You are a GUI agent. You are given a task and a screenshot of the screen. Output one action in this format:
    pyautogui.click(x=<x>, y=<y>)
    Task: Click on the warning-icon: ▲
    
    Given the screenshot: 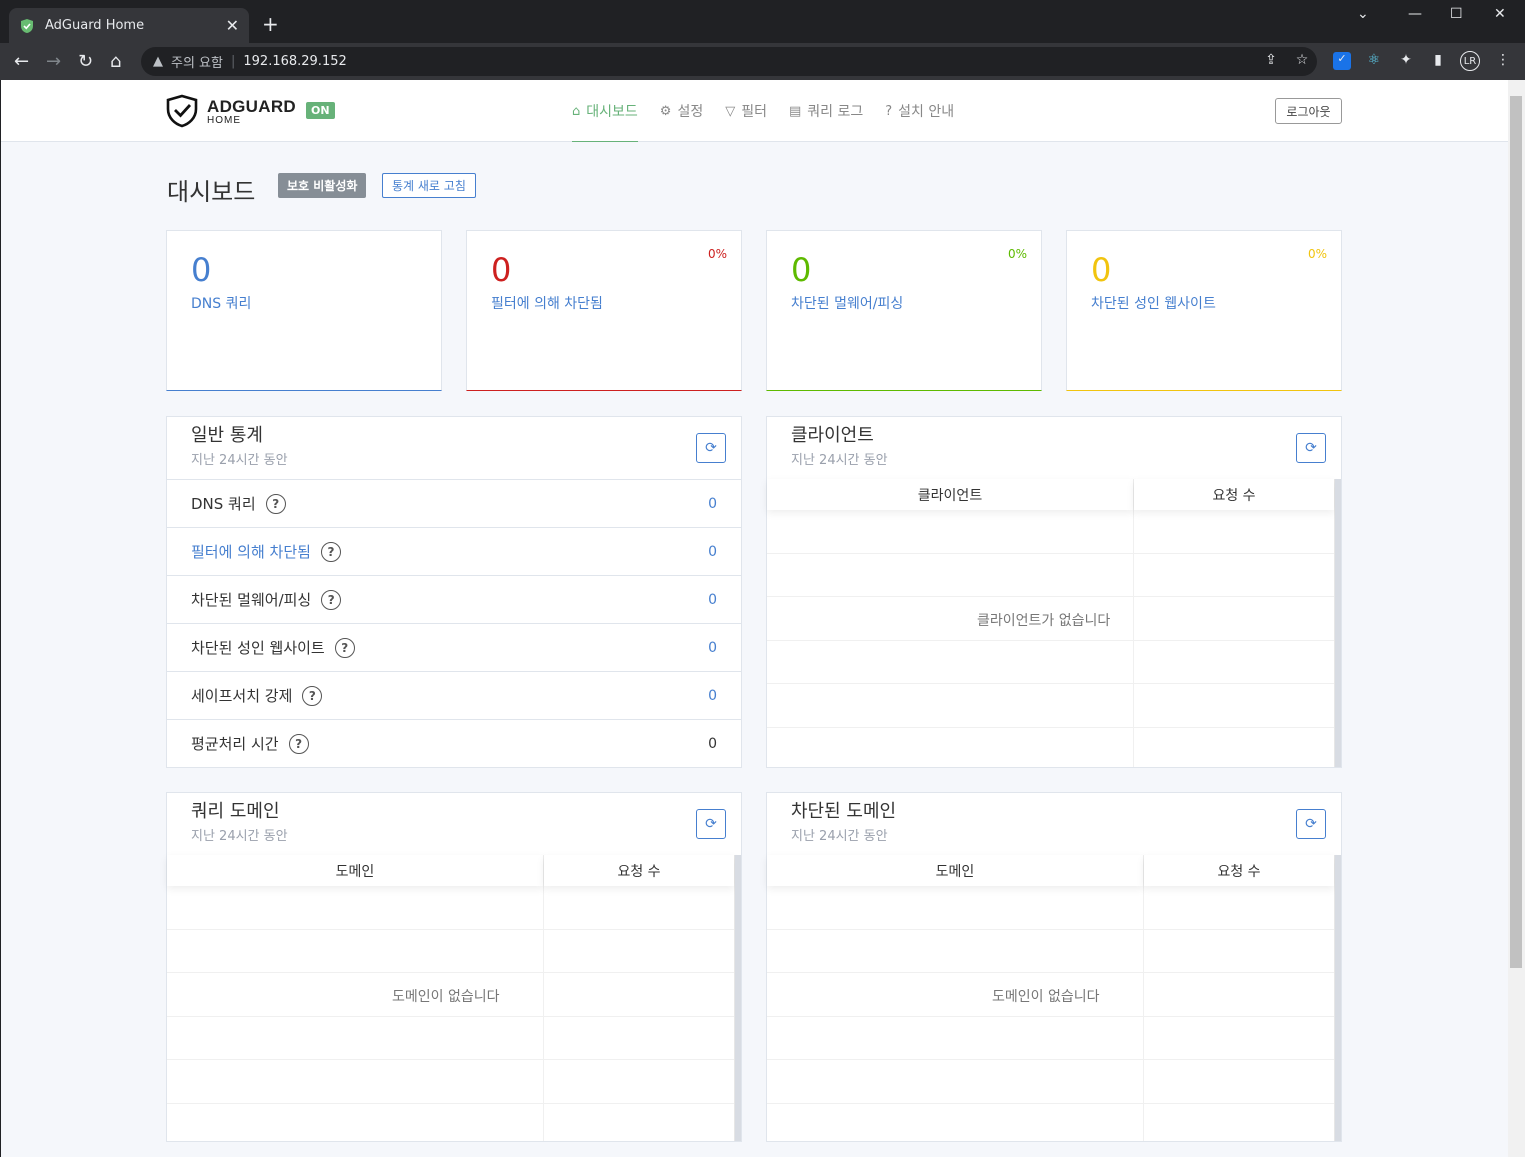 What is the action you would take?
    pyautogui.click(x=158, y=61)
    